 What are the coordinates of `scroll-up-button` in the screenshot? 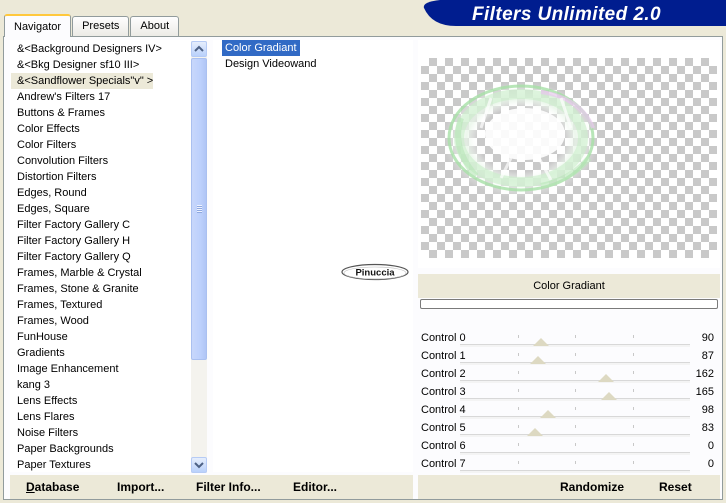 It's located at (199, 49).